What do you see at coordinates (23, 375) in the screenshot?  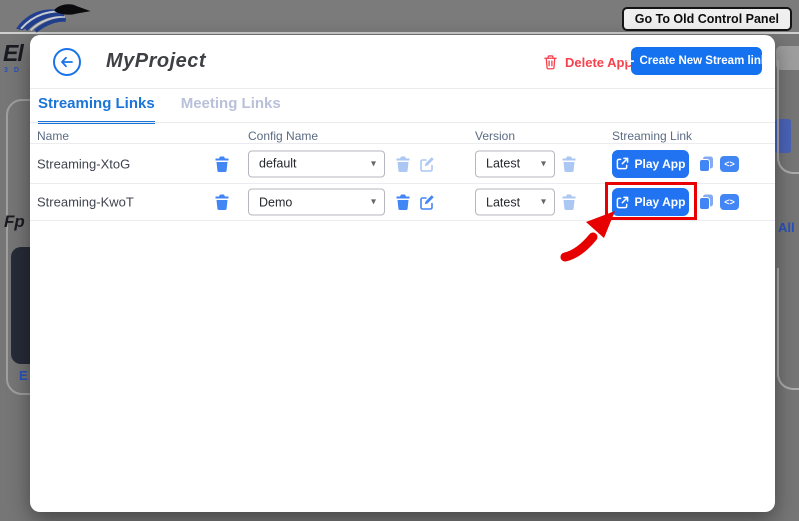 I see `background-card-link: E` at bounding box center [23, 375].